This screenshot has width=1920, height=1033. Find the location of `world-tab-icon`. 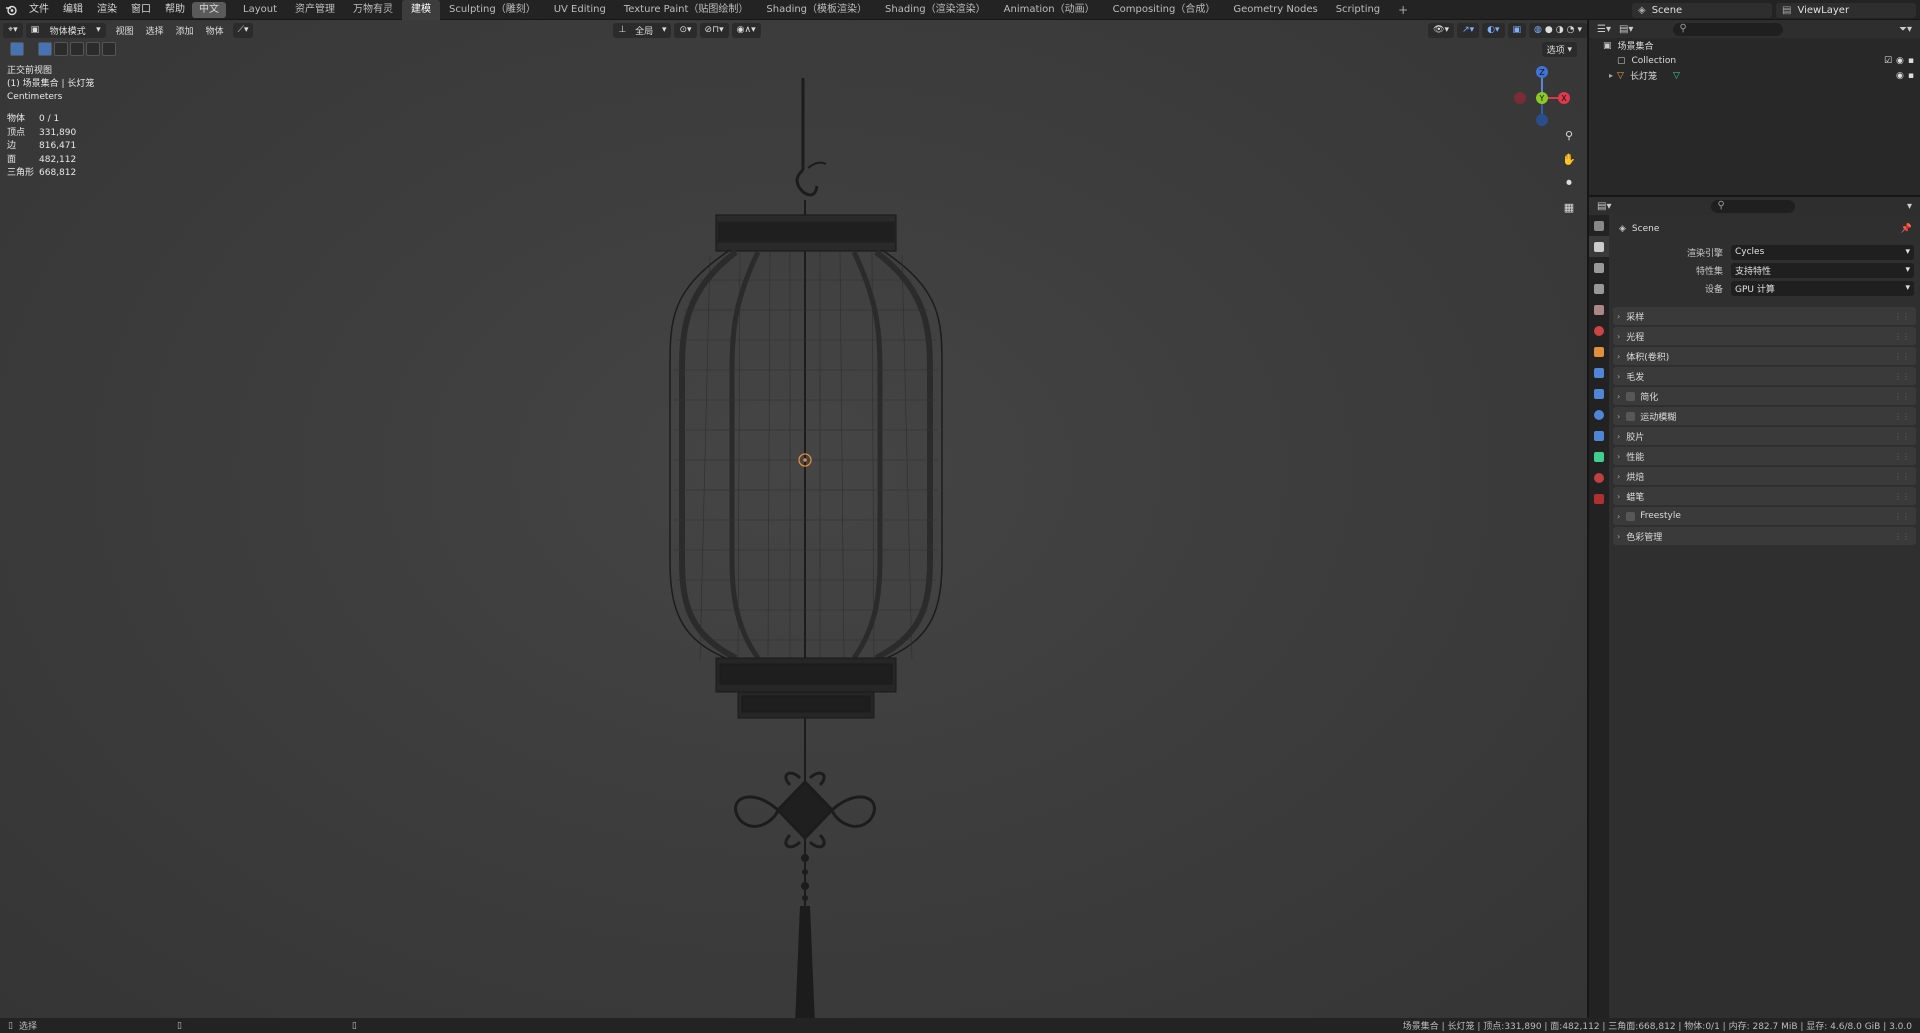

world-tab-icon is located at coordinates (1599, 330).